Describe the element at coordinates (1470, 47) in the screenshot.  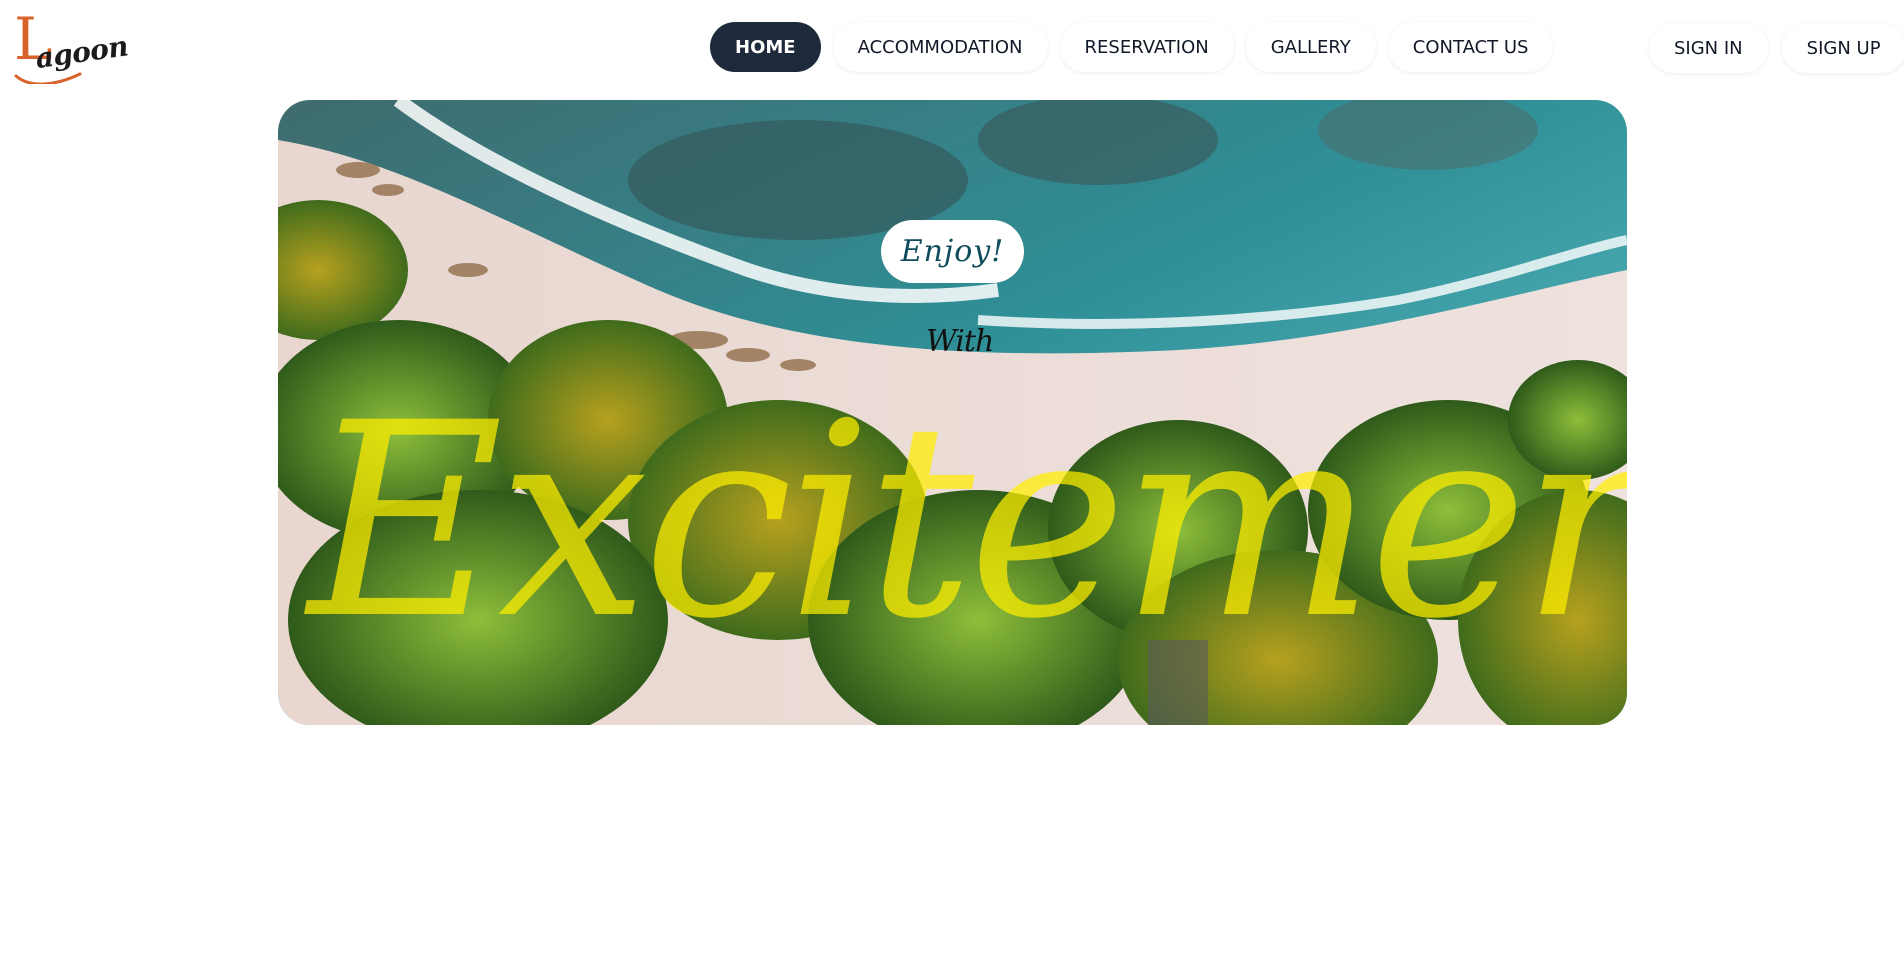
I see `nav-contact-us: CONTACT US` at that location.